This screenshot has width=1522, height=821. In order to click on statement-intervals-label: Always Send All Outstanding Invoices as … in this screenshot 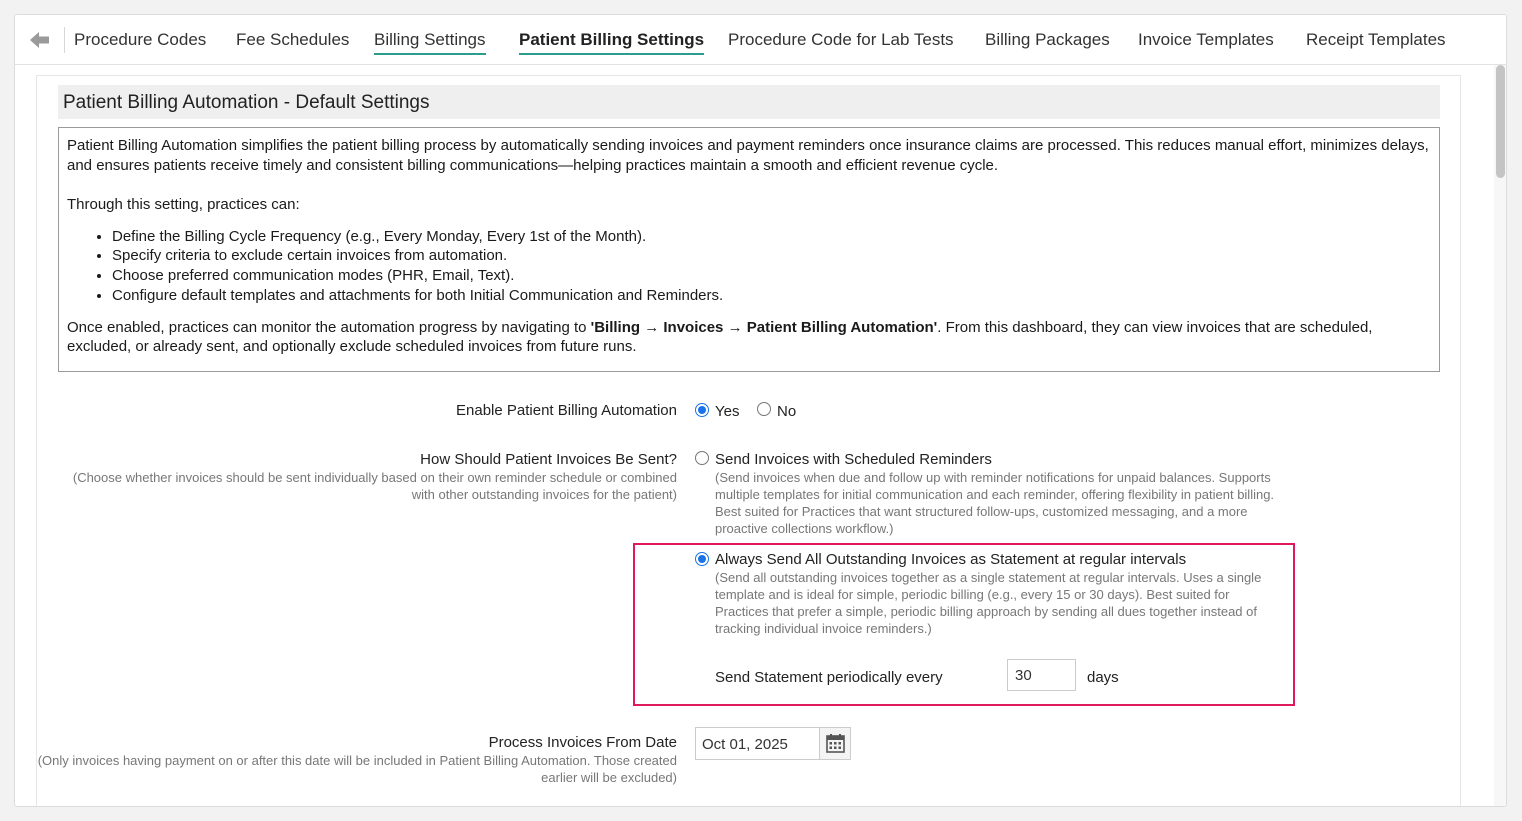, I will do `click(950, 559)`.